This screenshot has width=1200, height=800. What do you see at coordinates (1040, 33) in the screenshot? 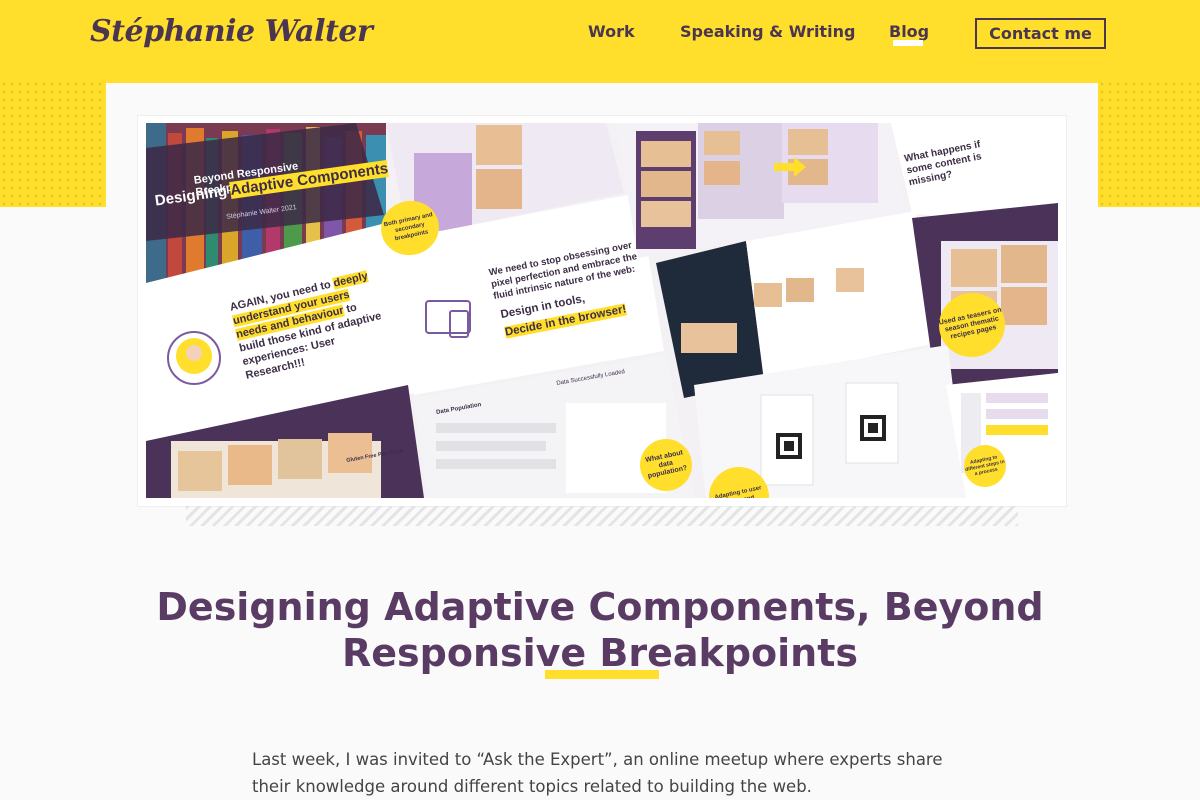
I see `contact-button: Contact me` at bounding box center [1040, 33].